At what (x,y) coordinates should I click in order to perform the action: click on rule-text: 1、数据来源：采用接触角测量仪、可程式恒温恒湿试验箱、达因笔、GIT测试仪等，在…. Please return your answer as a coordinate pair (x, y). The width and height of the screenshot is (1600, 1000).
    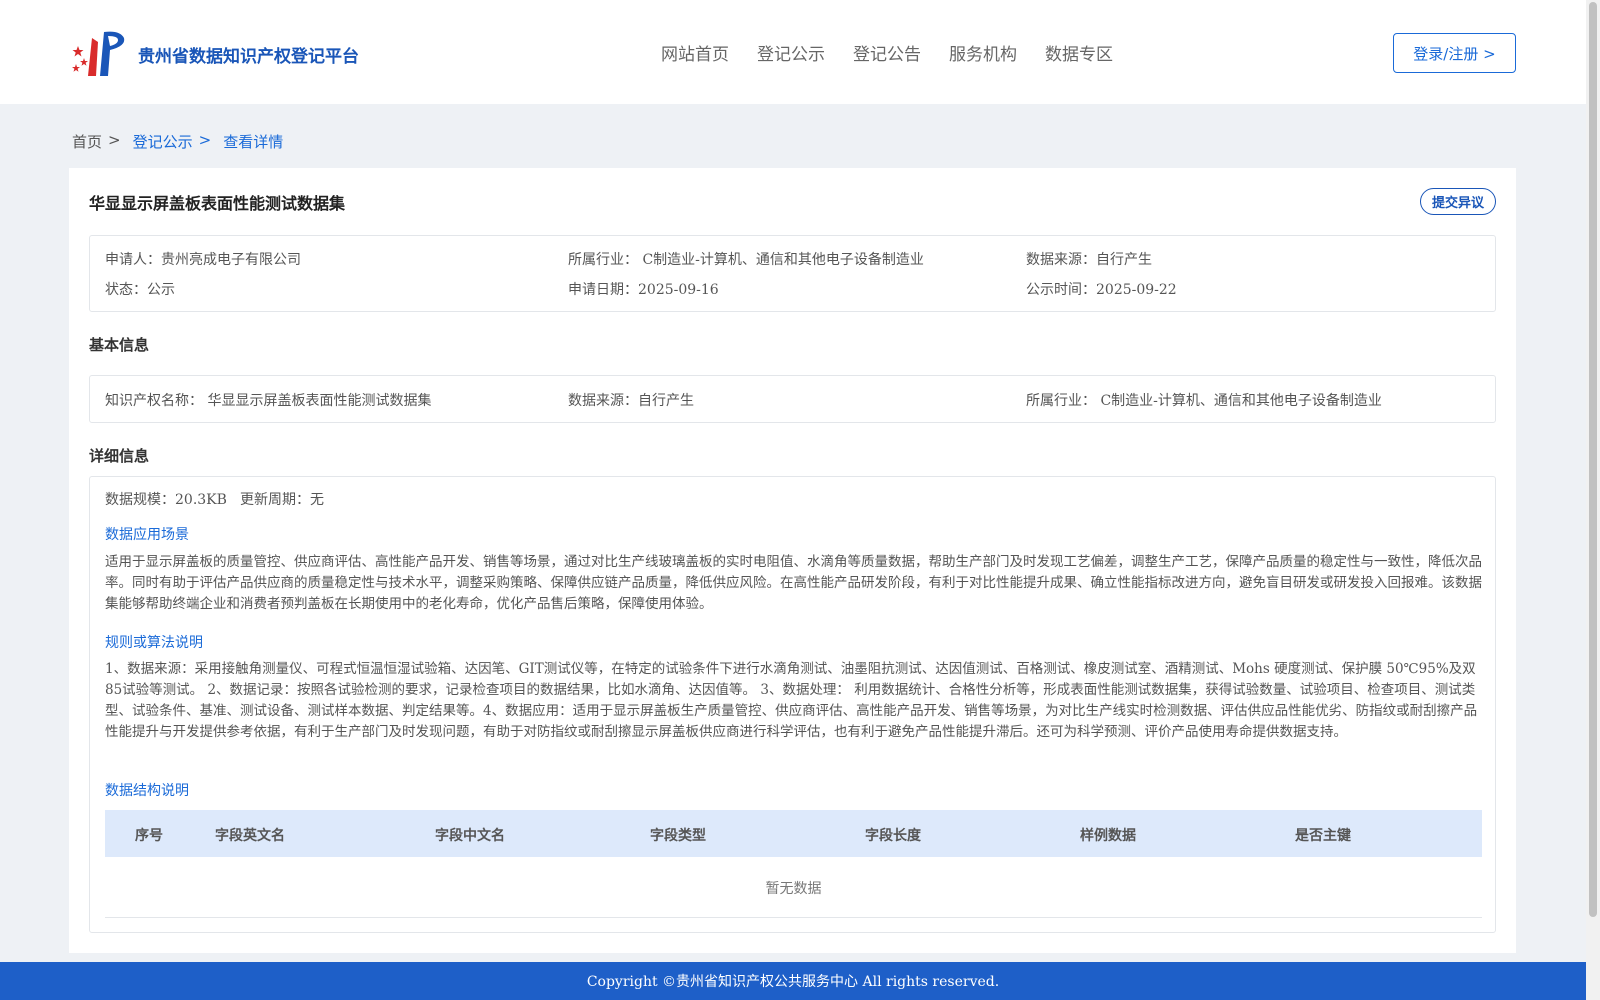
    Looking at the image, I should click on (791, 700).